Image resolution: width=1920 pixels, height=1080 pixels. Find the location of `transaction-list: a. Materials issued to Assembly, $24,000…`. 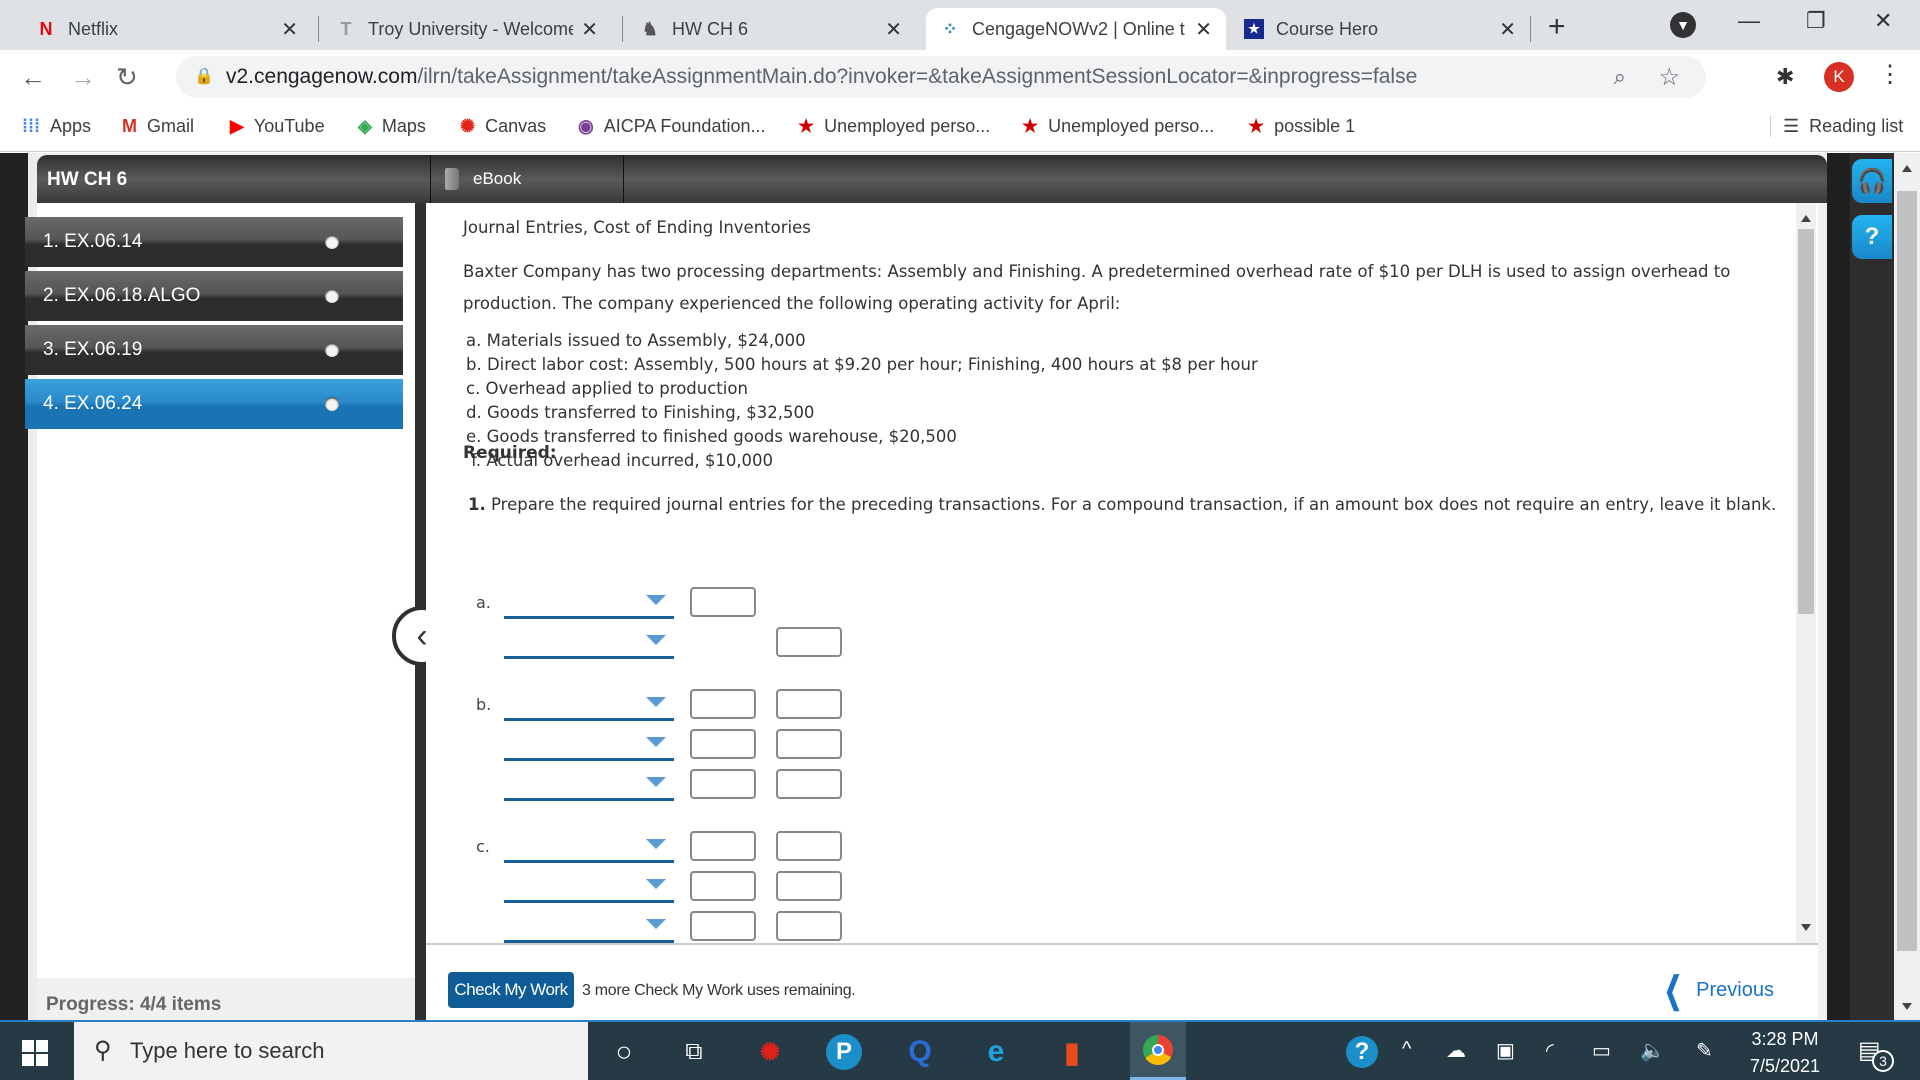

transaction-list: a. Materials issued to Assembly, $24,000… is located at coordinates (862, 401).